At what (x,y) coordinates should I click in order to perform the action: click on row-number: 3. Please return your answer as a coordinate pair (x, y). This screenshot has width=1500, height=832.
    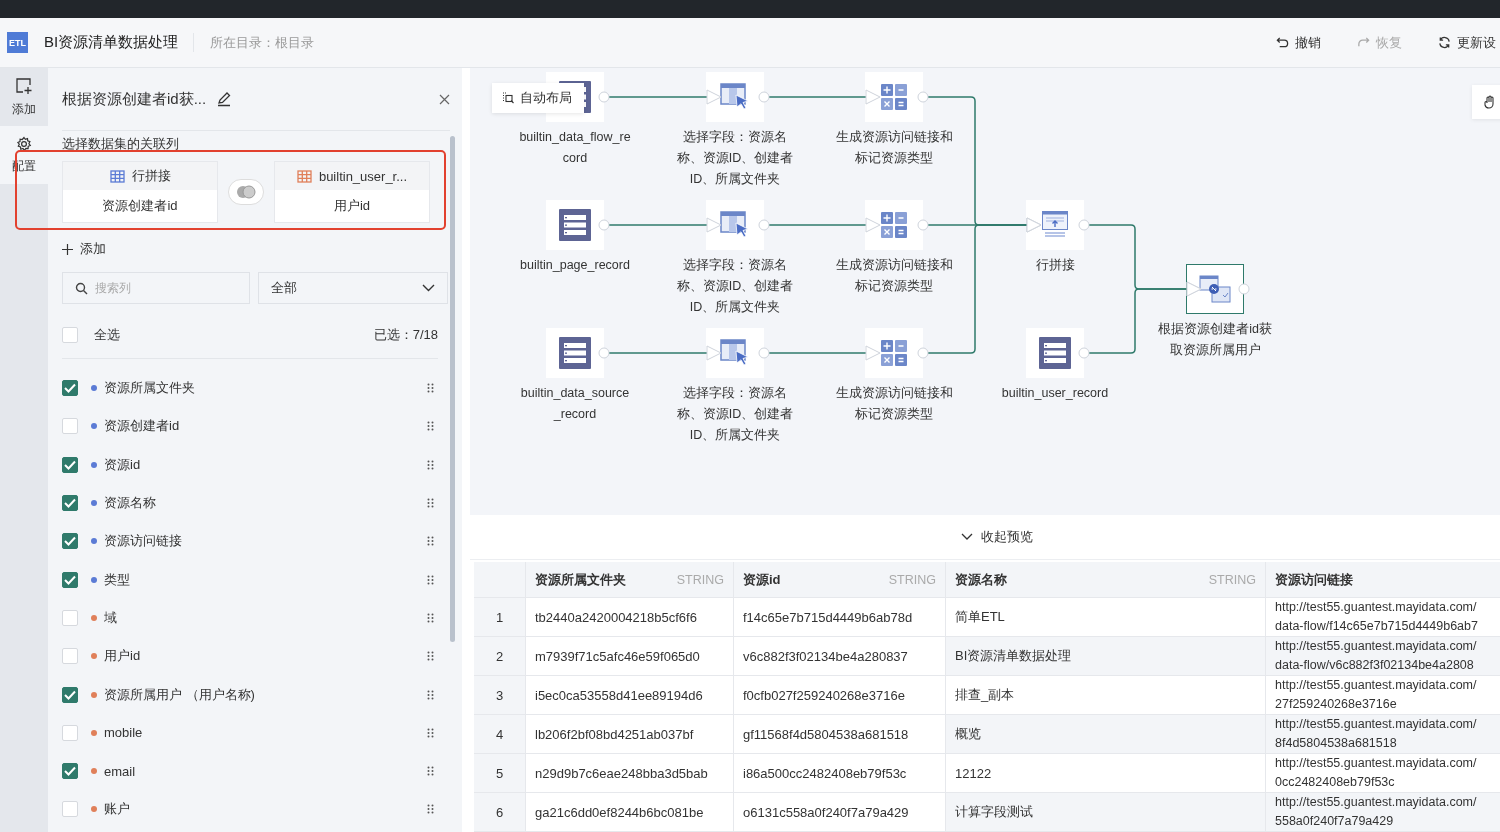
    Looking at the image, I should click on (500, 695).